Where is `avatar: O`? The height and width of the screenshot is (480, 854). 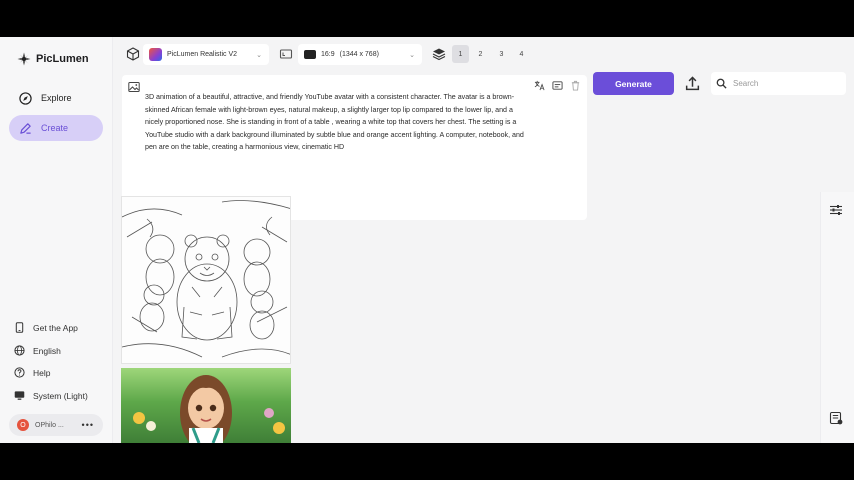 avatar: O is located at coordinates (23, 425).